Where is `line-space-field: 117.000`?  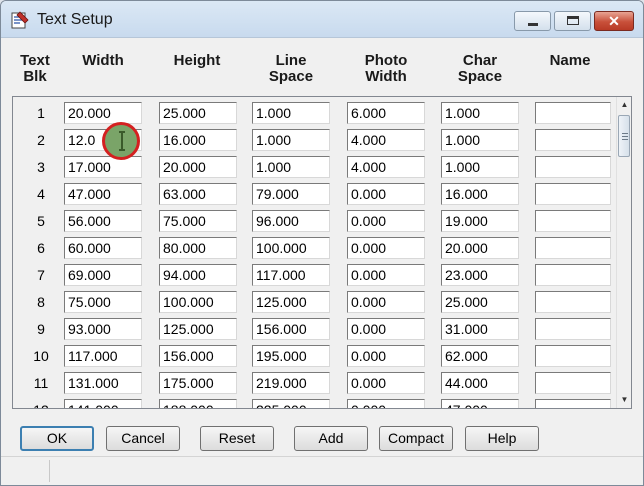 line-space-field: 117.000 is located at coordinates (291, 275).